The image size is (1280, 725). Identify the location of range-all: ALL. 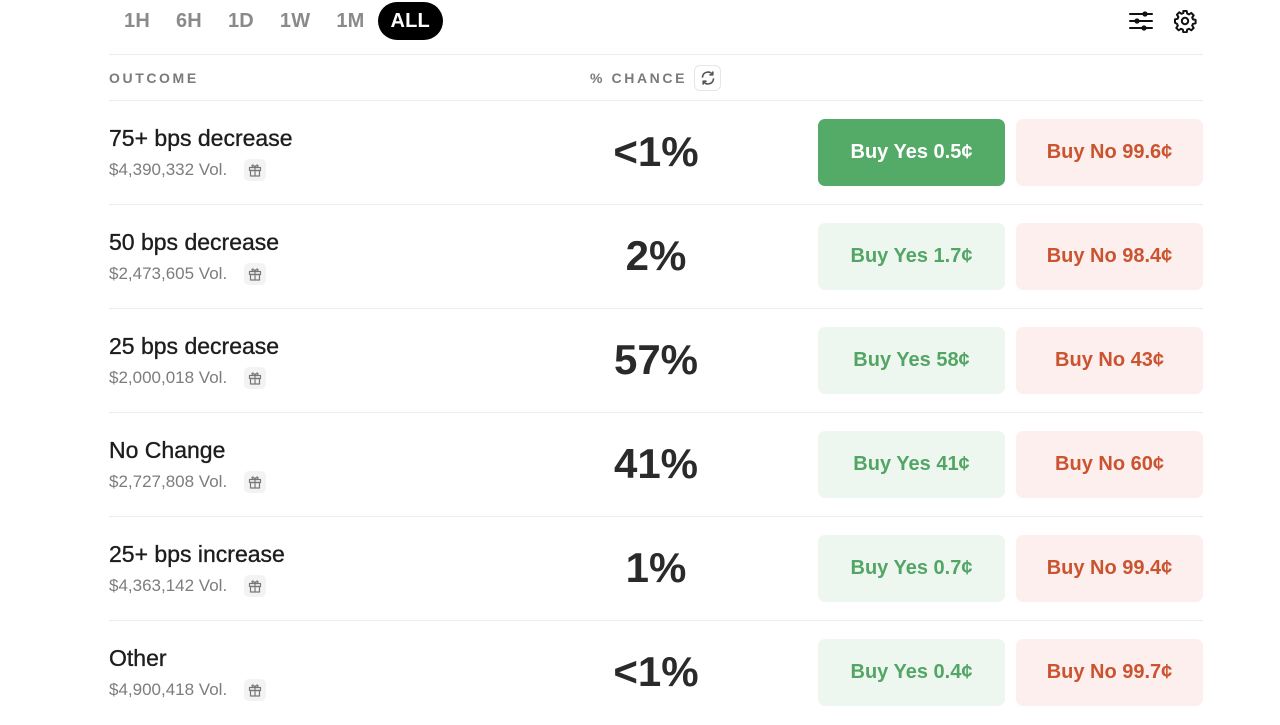
(410, 20).